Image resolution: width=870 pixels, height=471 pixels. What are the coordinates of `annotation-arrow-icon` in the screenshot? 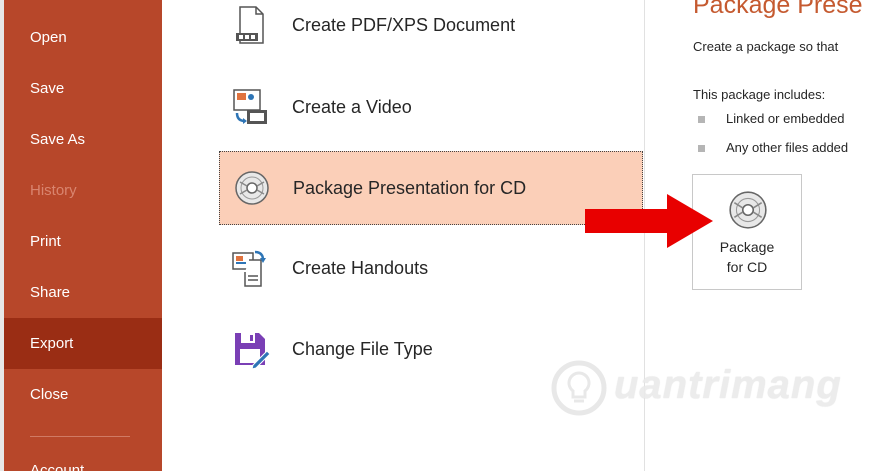 It's located at (649, 221).